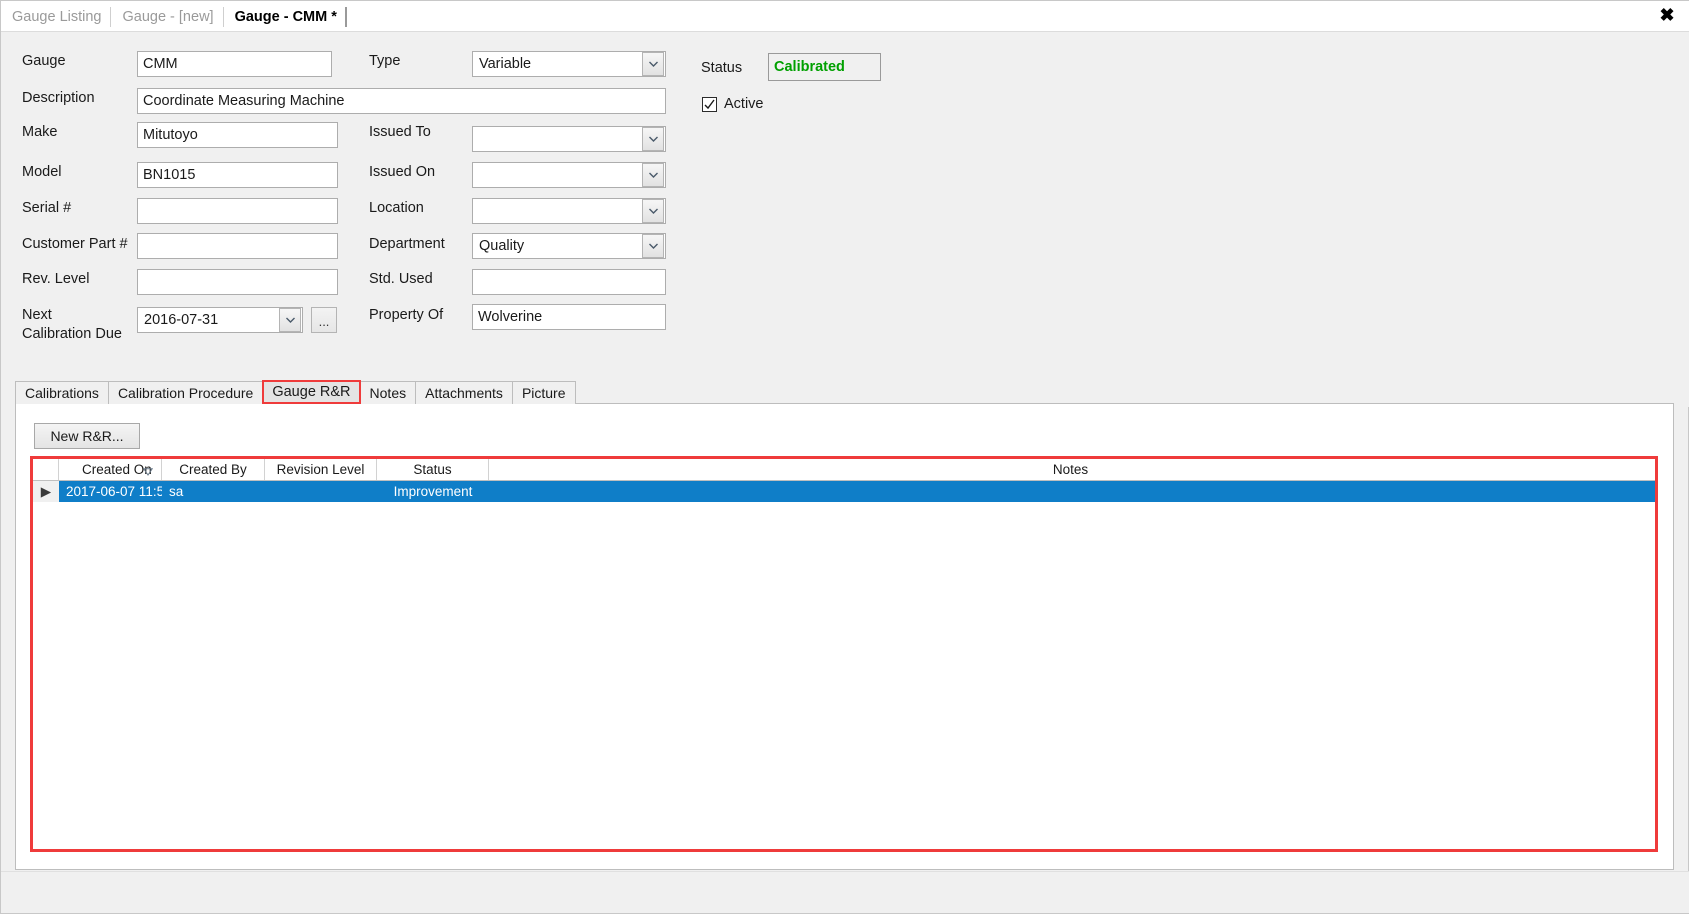 This screenshot has width=1689, height=914. I want to click on label-description: Description, so click(58, 98).